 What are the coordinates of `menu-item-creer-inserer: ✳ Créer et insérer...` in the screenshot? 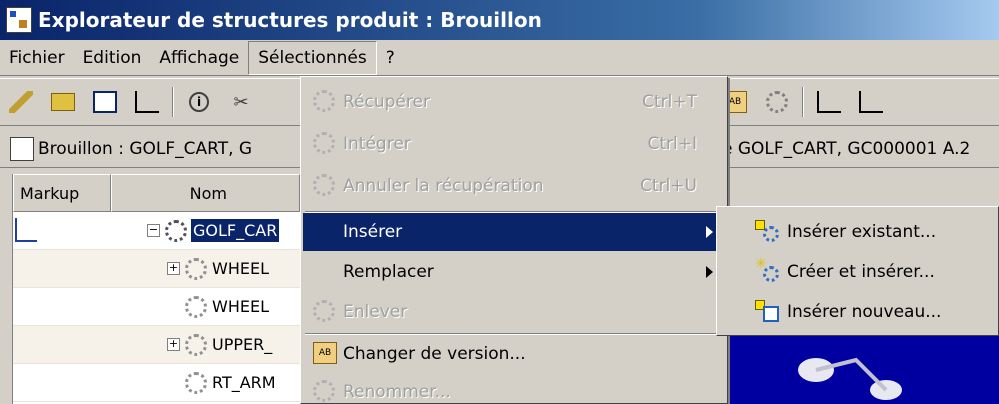 It's located at (857, 272).